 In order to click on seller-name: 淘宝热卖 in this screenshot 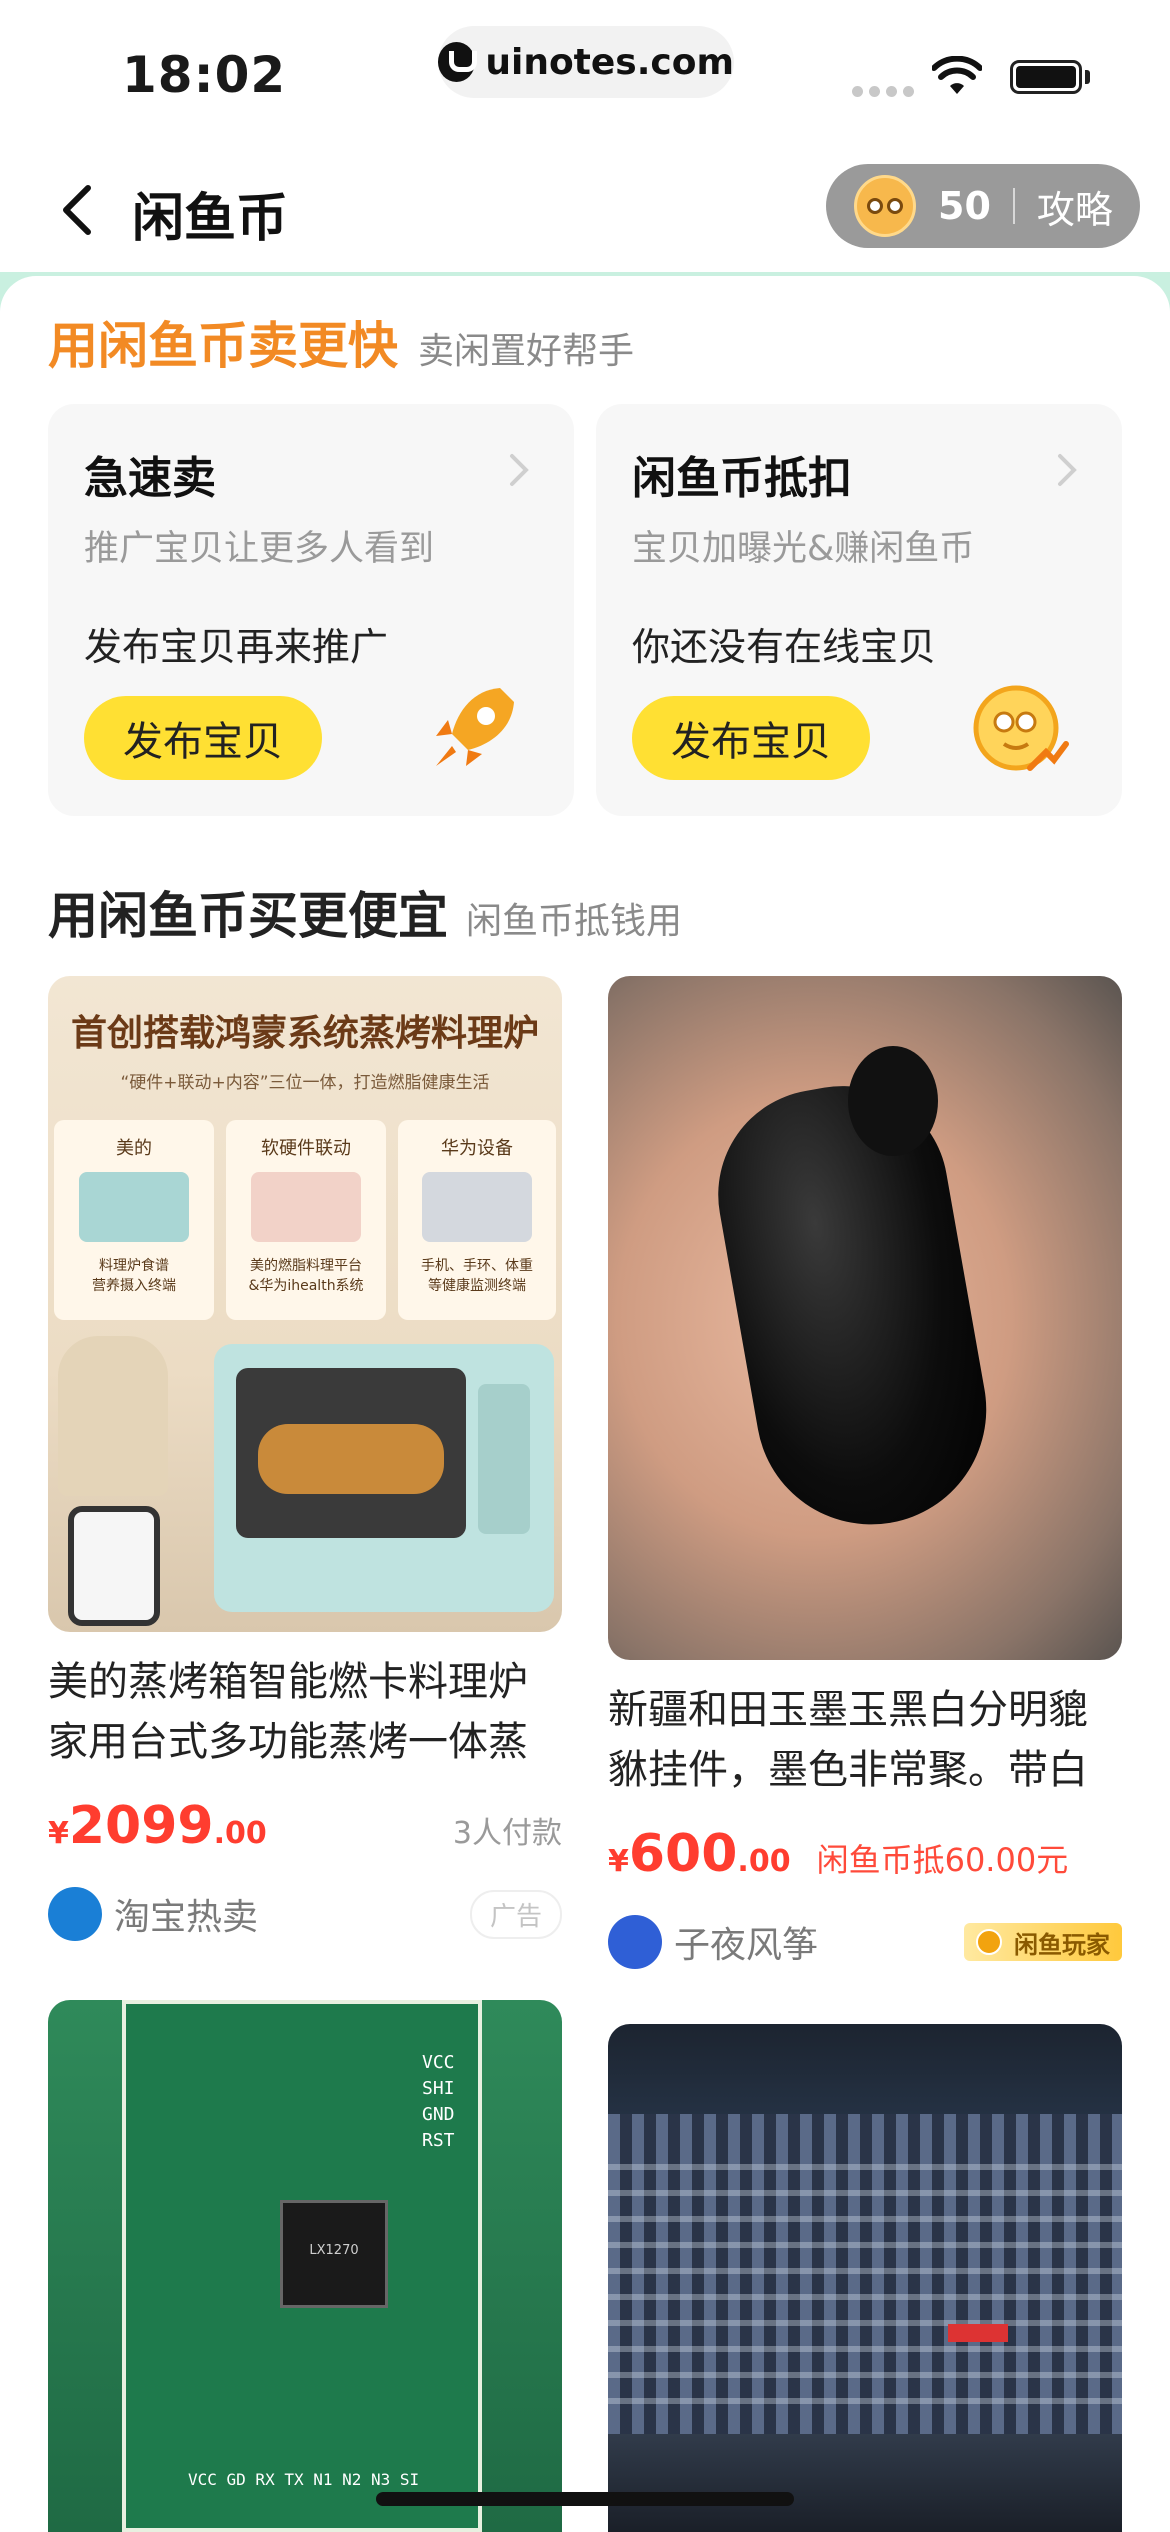, I will do `click(186, 1914)`.